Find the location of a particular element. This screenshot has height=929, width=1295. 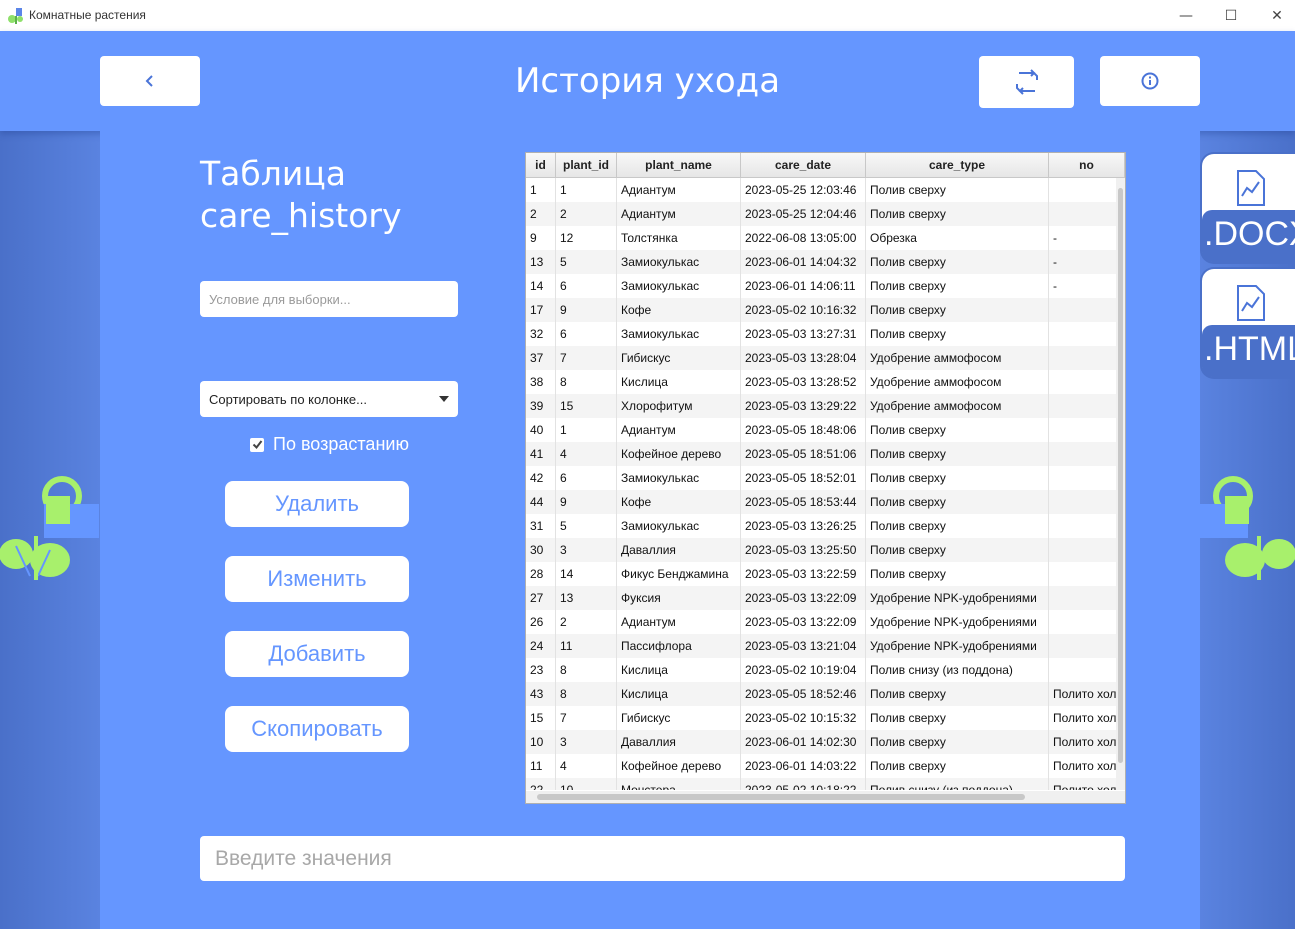

table-cell: 3 is located at coordinates (586, 550).